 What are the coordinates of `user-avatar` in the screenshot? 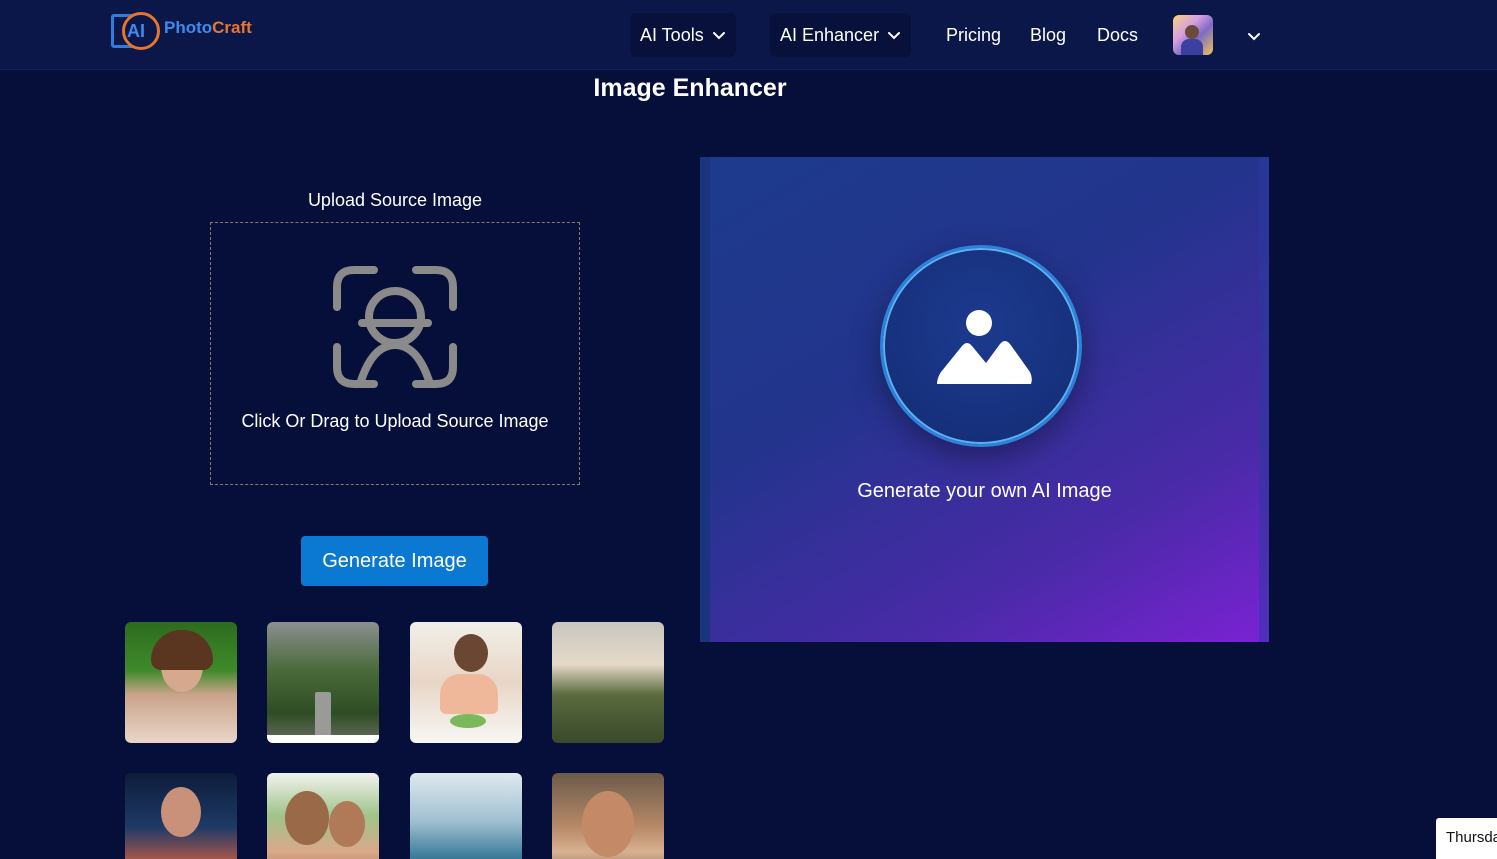 It's located at (1193, 35).